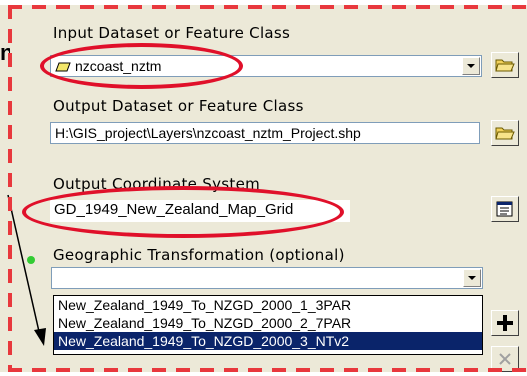 The width and height of the screenshot is (527, 376). Describe the element at coordinates (267, 7) in the screenshot. I see `annotation-border-top` at that location.